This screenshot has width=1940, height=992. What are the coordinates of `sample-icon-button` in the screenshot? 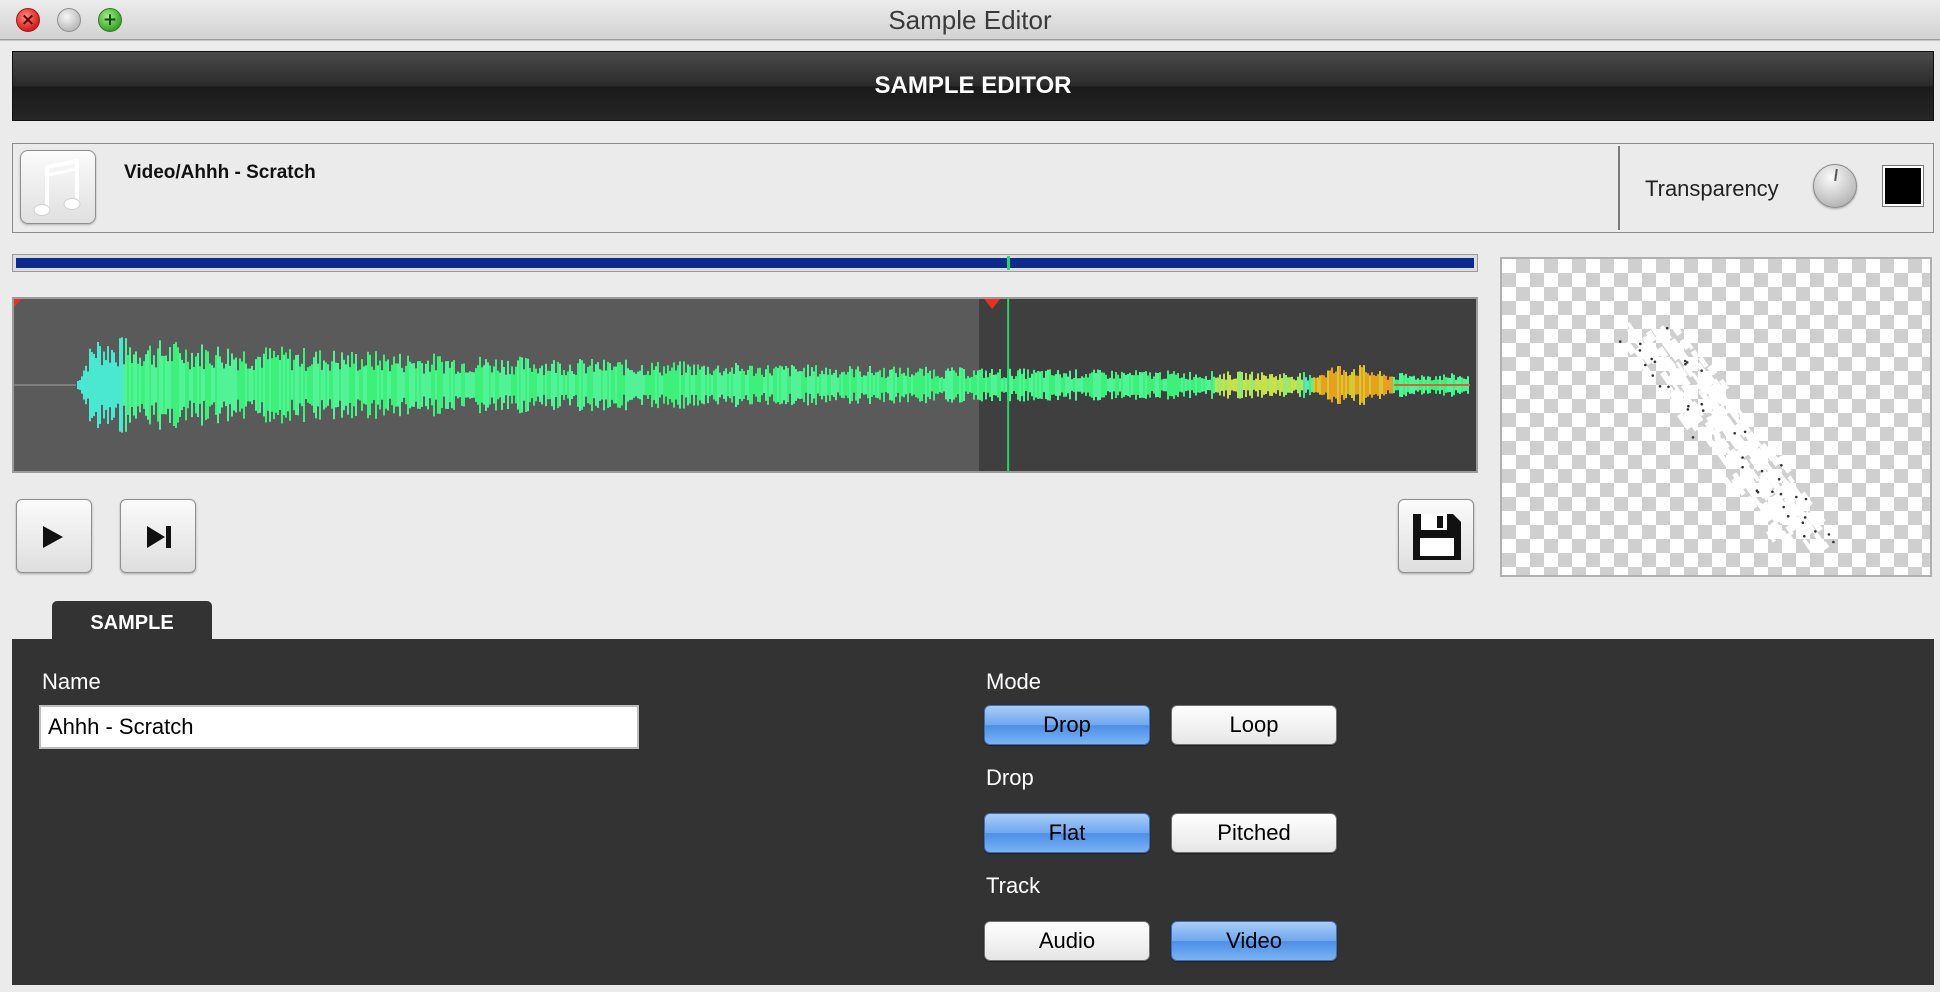 It's located at (58, 187).